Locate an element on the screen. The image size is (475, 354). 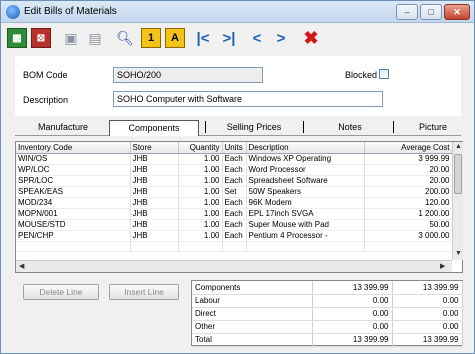
cell-description: 50W Speakers is located at coordinates (305, 192).